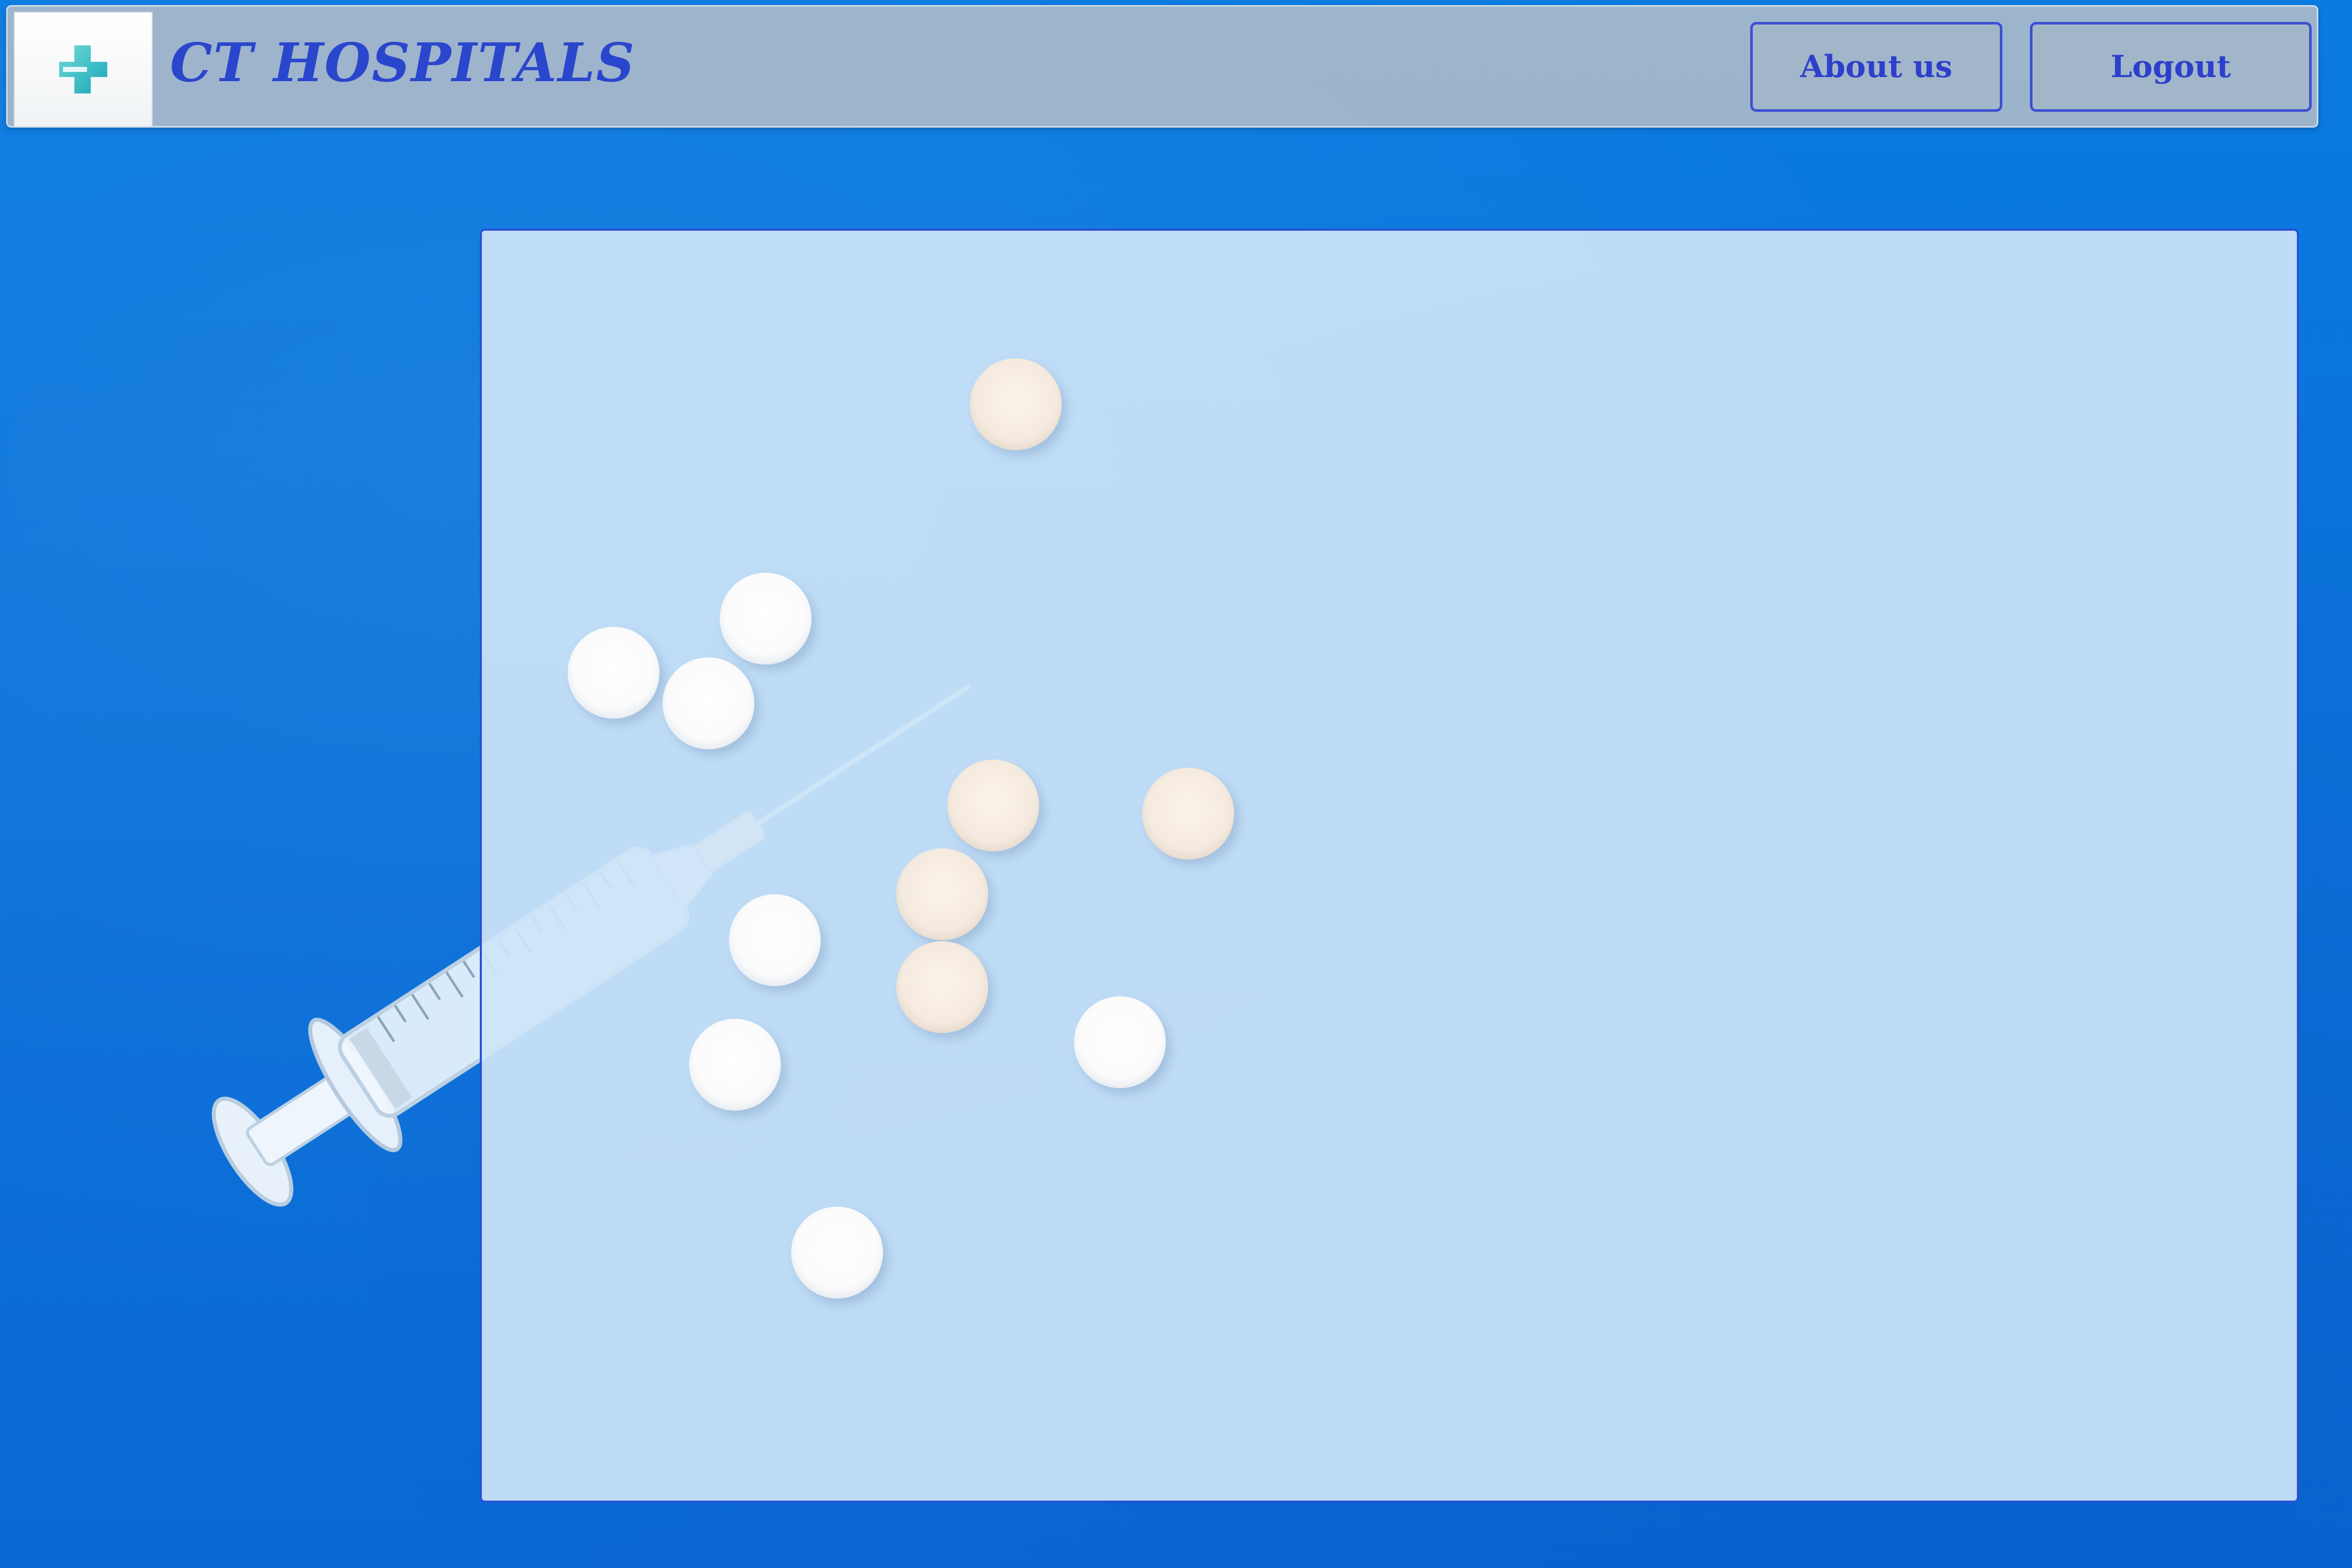  I want to click on top-navbar: CT HOSPITALS About us Logout, so click(1162, 66).